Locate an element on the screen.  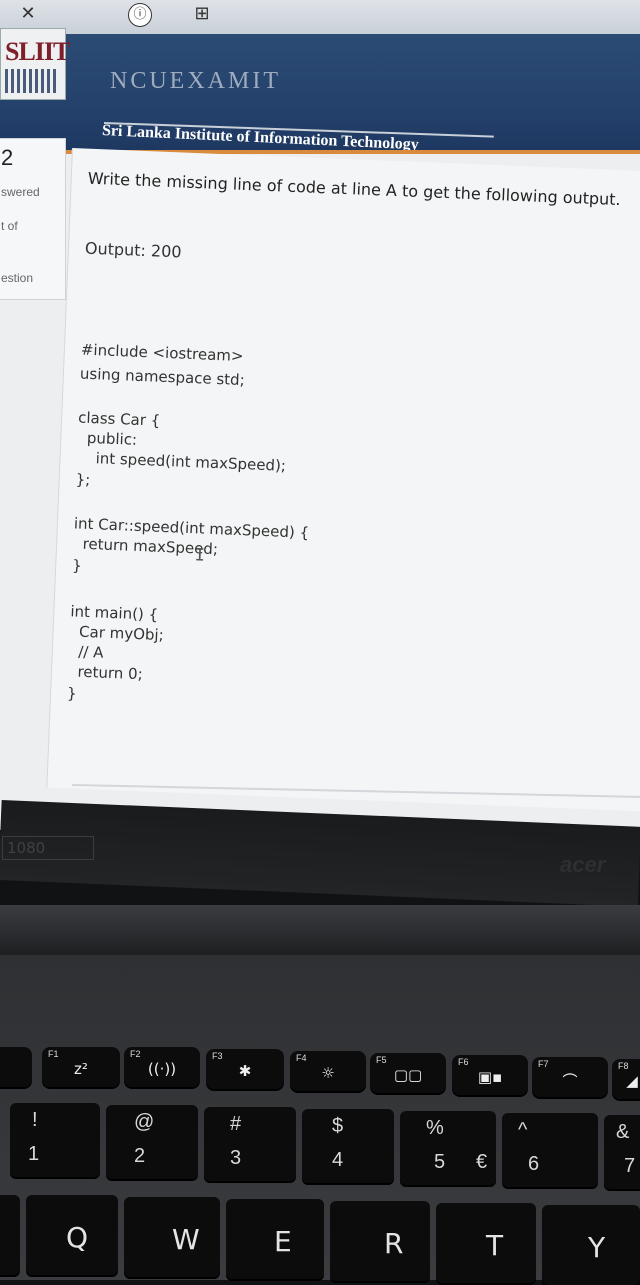
key-w: W is located at coordinates (172, 1237).